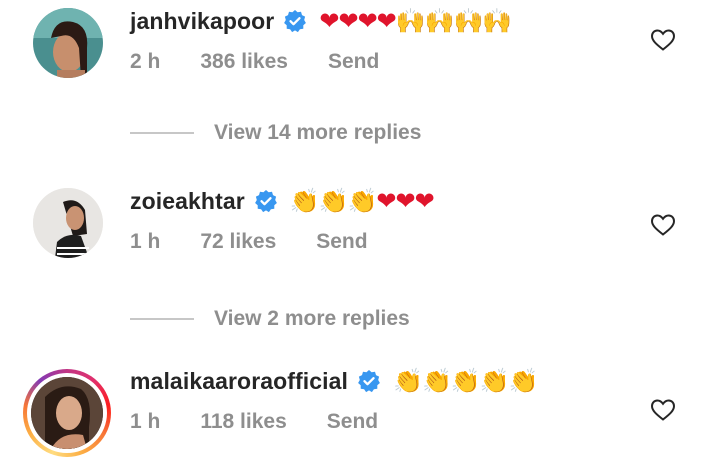  What do you see at coordinates (312, 318) in the screenshot?
I see `view-replies-label: View 2 more replies` at bounding box center [312, 318].